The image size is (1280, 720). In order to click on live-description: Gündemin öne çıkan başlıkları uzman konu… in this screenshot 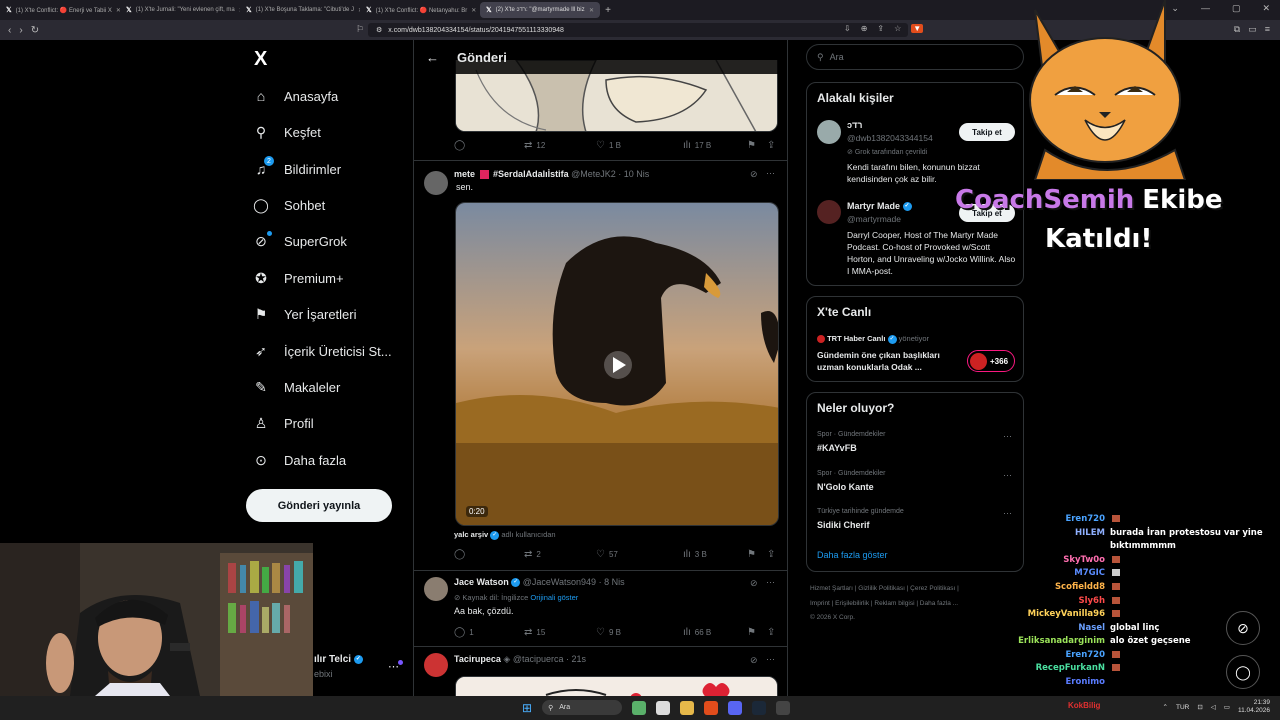, I will do `click(887, 361)`.